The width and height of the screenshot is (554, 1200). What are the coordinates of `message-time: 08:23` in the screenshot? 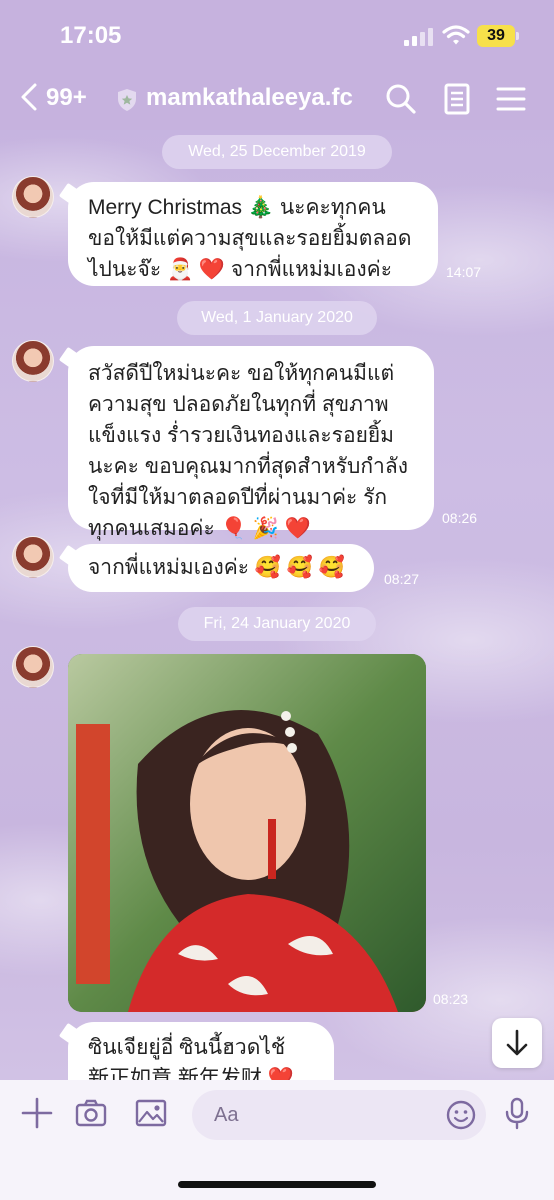 It's located at (451, 999).